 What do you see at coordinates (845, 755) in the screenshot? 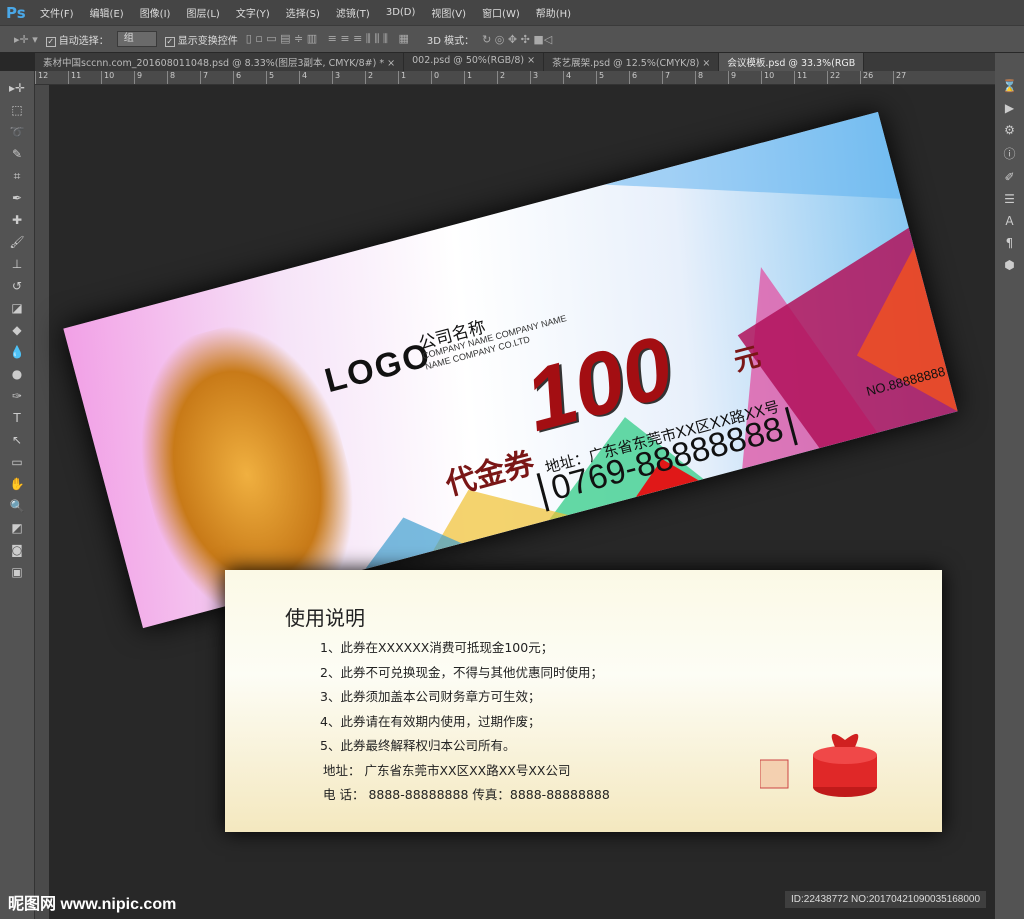
I see `gift-lid` at bounding box center [845, 755].